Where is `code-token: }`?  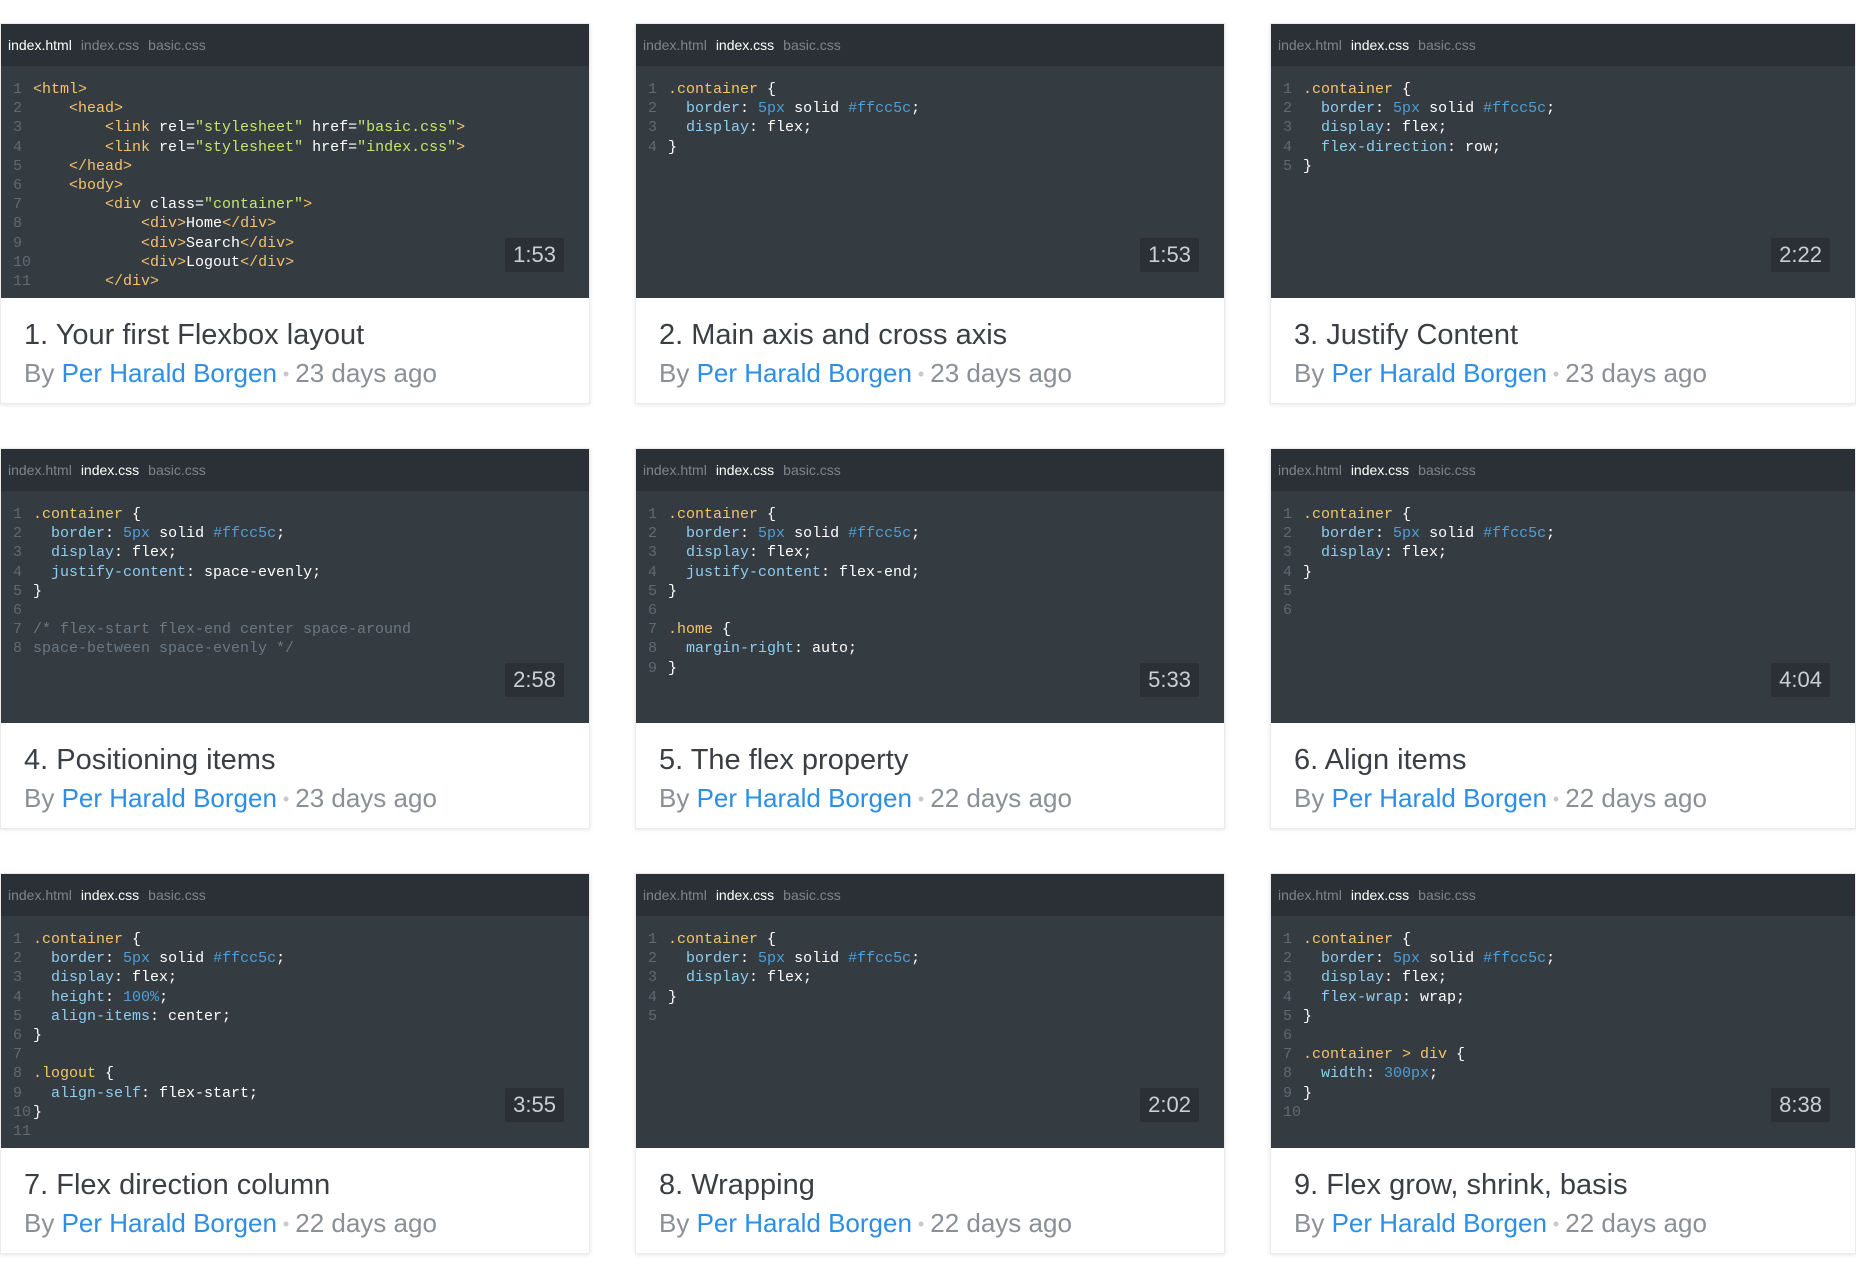
code-token: } is located at coordinates (1308, 1093).